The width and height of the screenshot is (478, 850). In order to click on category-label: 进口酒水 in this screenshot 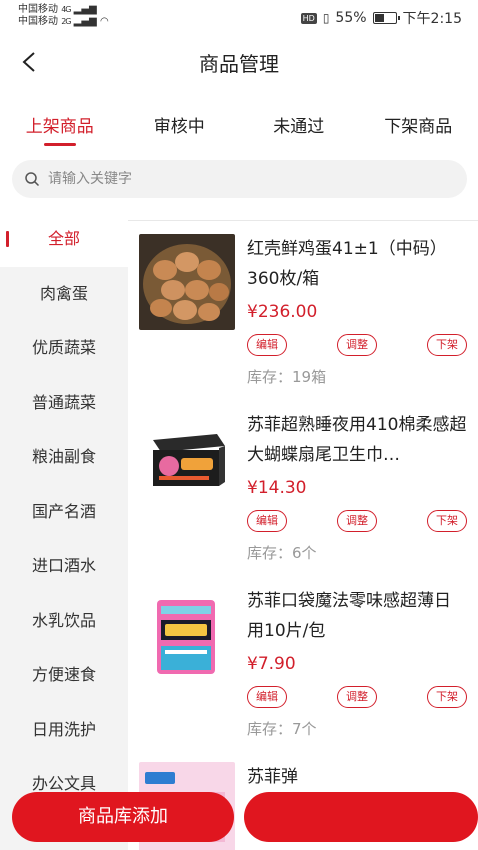, I will do `click(63, 565)`.